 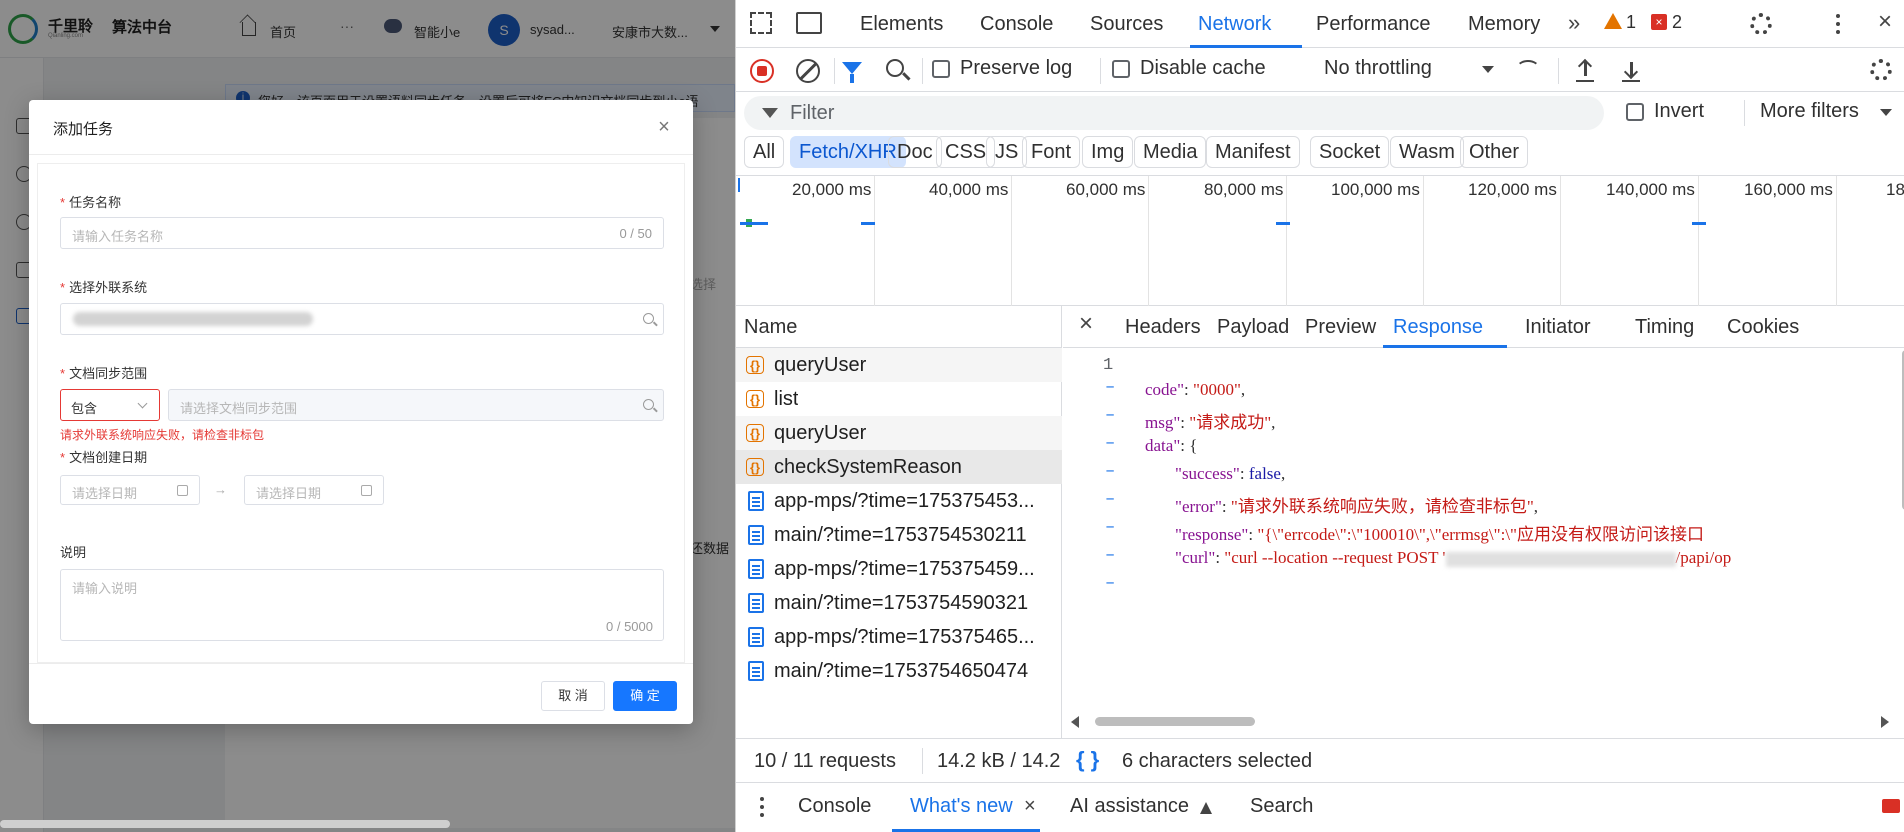 I want to click on scope-type-select: 包含, so click(x=110, y=405).